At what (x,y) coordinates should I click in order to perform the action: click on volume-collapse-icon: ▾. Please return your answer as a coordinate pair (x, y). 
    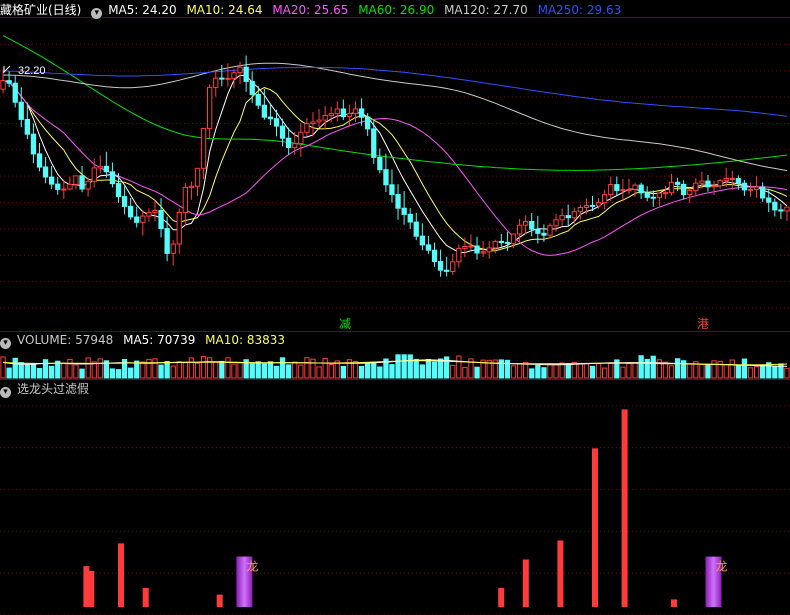
    Looking at the image, I should click on (5, 343).